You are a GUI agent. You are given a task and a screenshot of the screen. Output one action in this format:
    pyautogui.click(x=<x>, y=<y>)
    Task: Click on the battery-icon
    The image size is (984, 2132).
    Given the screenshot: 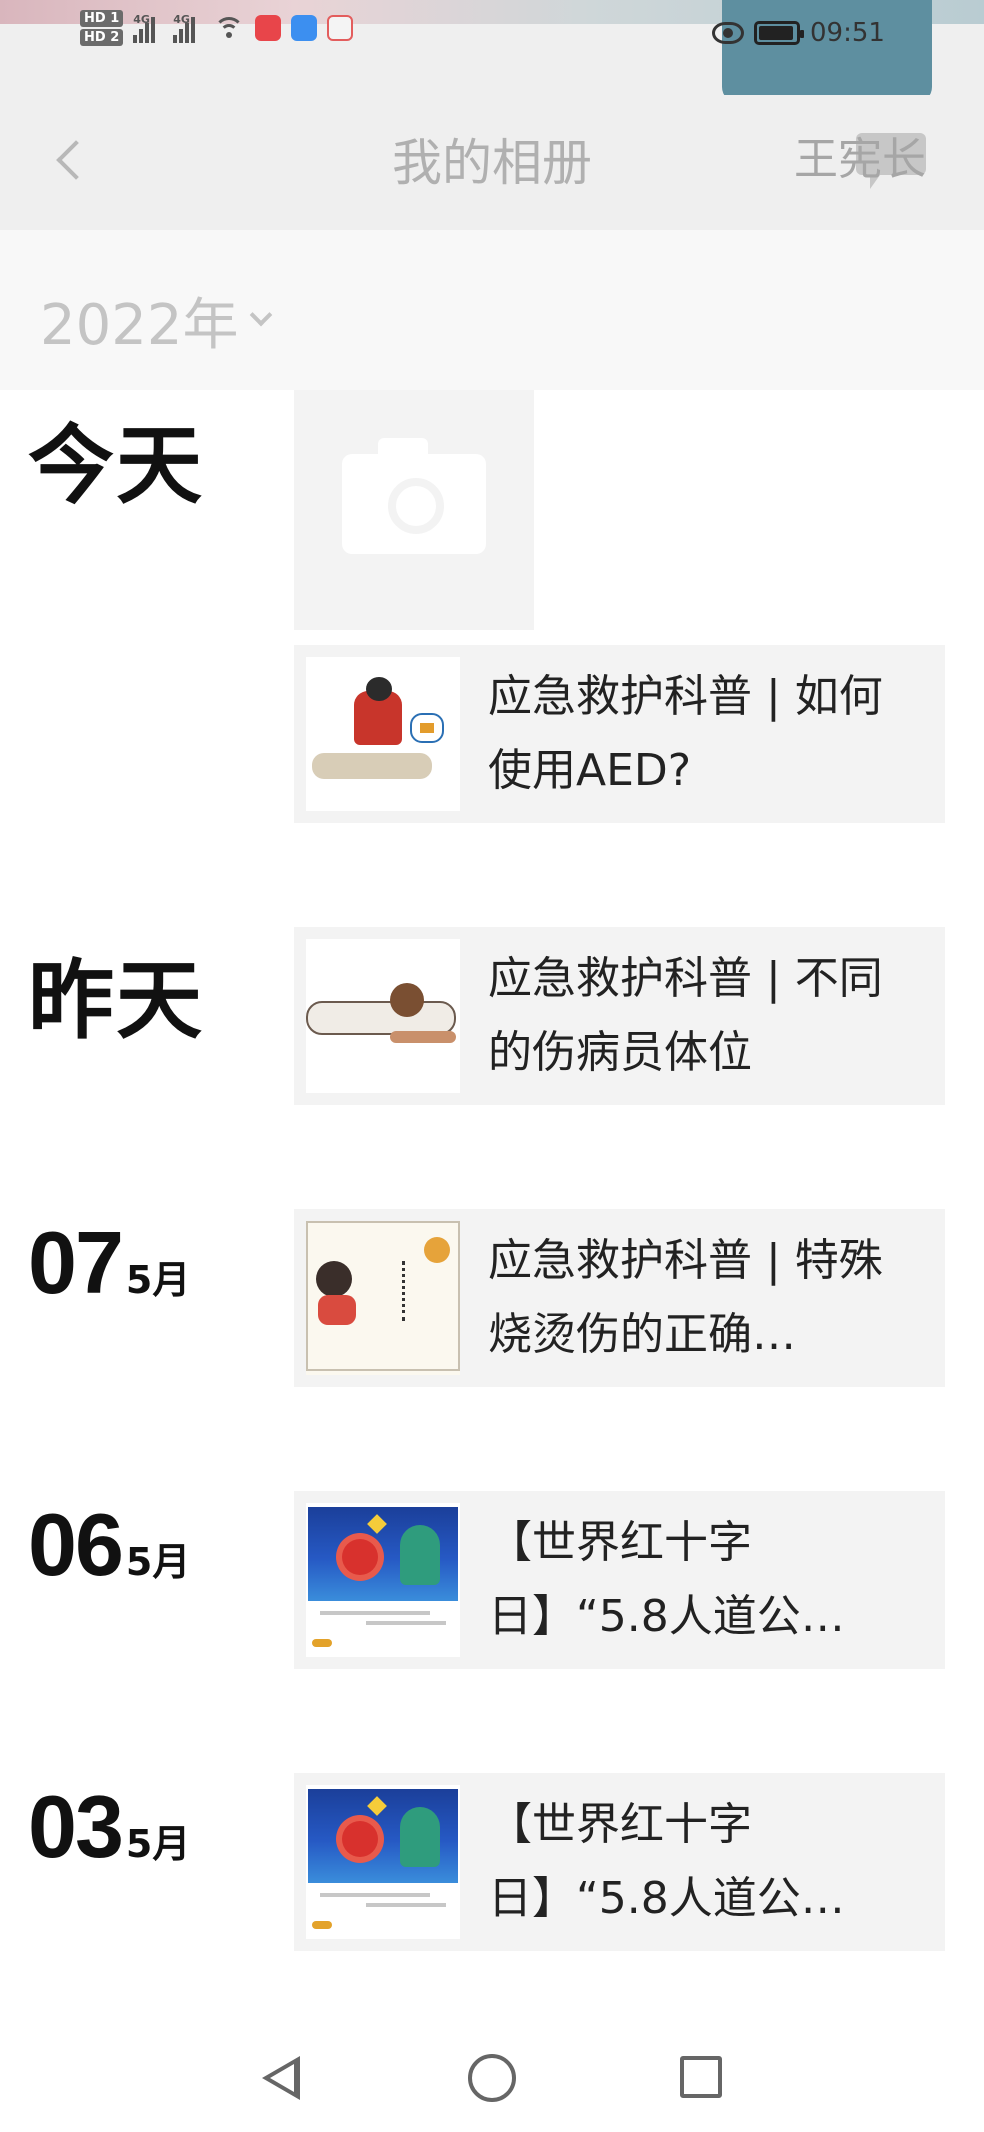 What is the action you would take?
    pyautogui.click(x=779, y=33)
    